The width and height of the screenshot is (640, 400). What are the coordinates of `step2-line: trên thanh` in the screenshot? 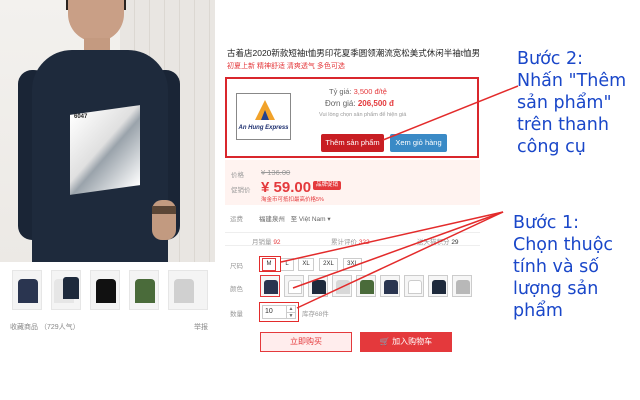 It's located at (563, 125).